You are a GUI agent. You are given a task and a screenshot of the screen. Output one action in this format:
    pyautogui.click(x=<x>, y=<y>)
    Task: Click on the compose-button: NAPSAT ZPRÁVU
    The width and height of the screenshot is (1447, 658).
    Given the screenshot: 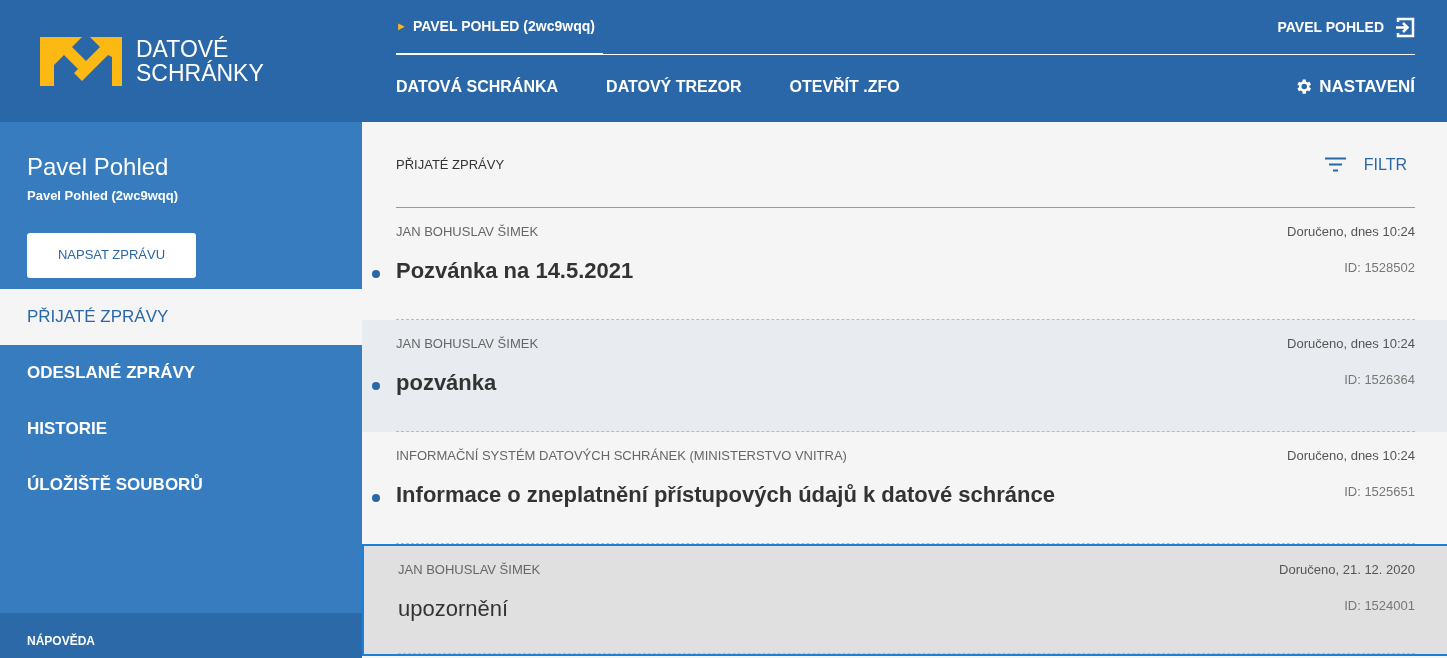 What is the action you would take?
    pyautogui.click(x=111, y=255)
    